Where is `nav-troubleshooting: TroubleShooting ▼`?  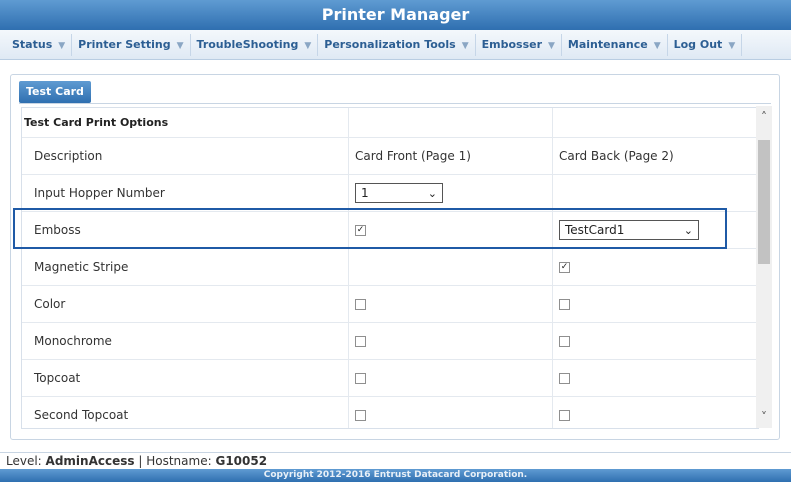
nav-troubleshooting: TroubleShooting ▼ is located at coordinates (255, 44).